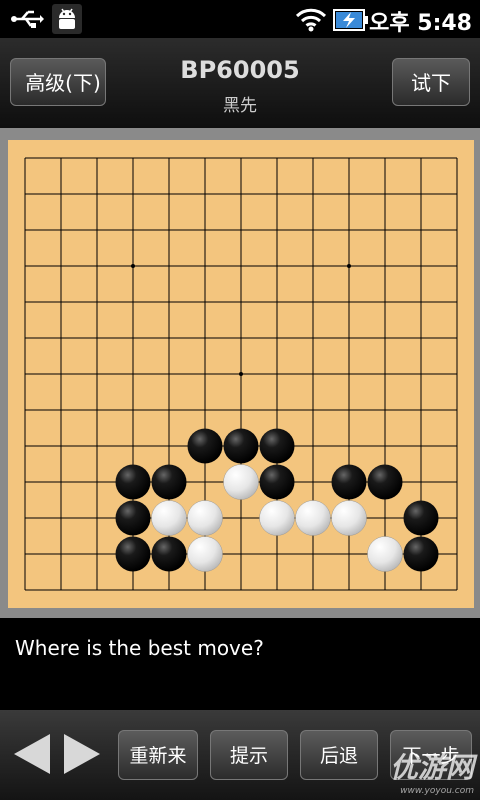 The width and height of the screenshot is (480, 800). What do you see at coordinates (67, 19) in the screenshot?
I see `android-debug-icon` at bounding box center [67, 19].